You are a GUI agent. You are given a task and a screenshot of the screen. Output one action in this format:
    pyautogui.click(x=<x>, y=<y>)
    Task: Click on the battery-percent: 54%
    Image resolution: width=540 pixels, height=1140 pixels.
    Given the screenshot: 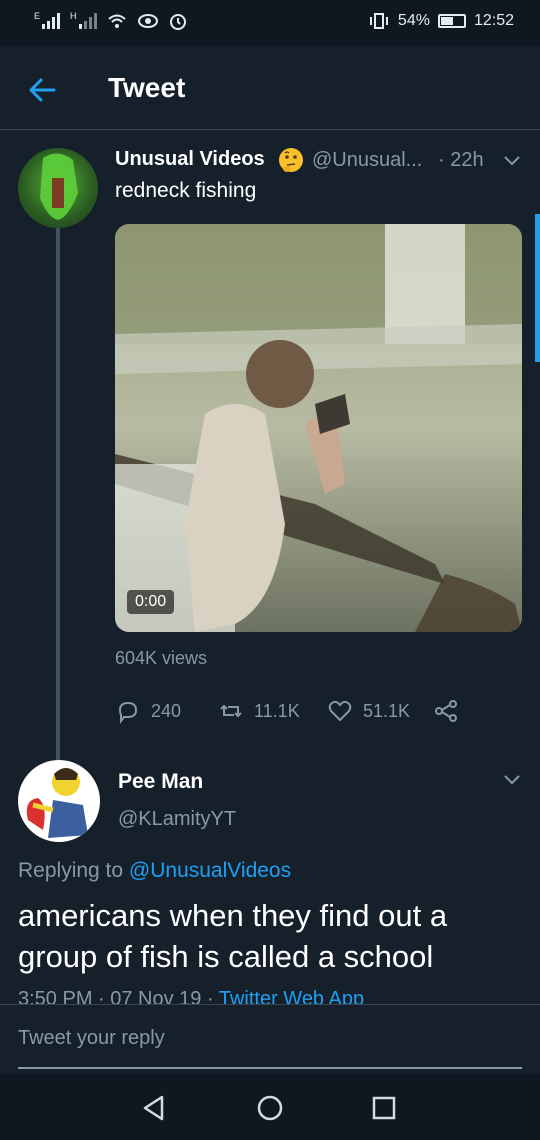 What is the action you would take?
    pyautogui.click(x=413, y=20)
    